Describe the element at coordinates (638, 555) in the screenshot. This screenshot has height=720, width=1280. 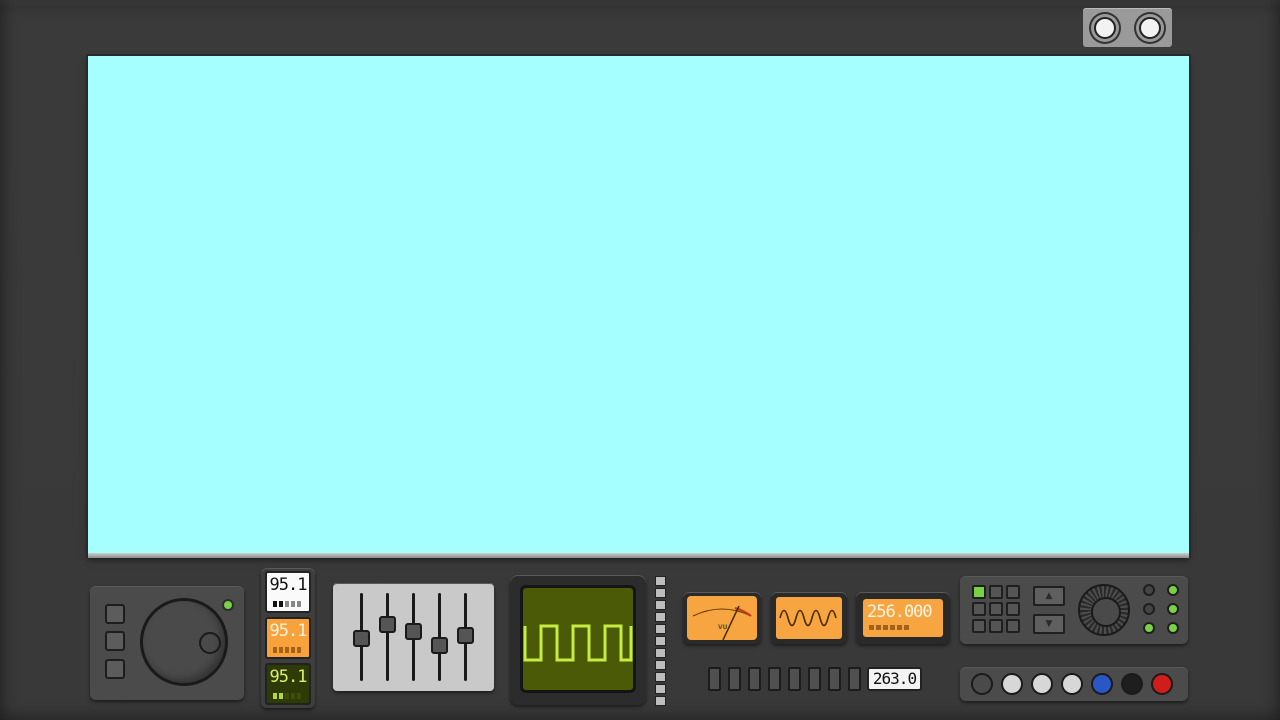
I see `screen-bezel` at that location.